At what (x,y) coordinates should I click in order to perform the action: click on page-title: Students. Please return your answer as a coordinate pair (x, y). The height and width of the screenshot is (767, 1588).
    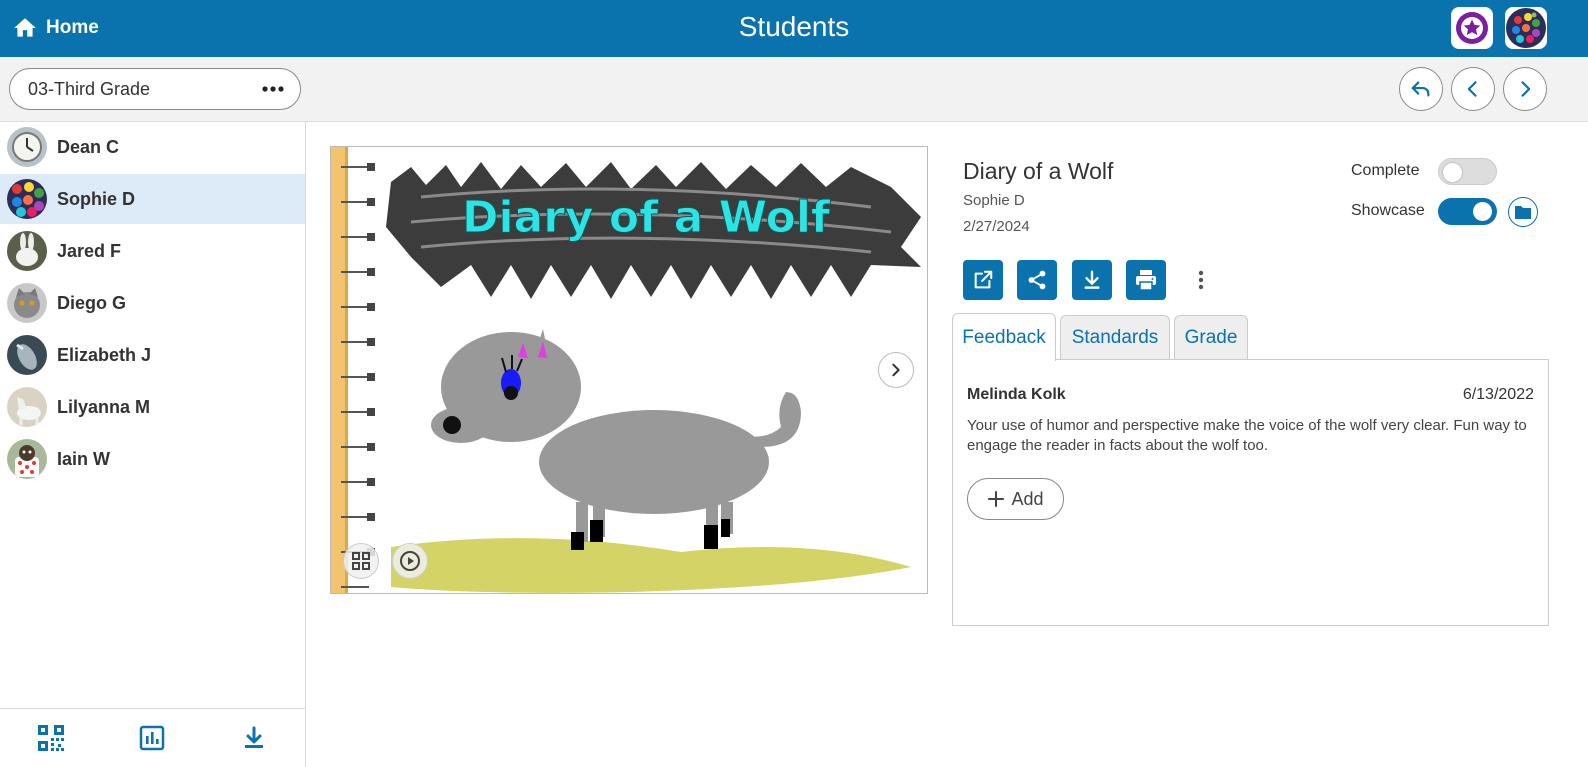
    Looking at the image, I should click on (794, 26).